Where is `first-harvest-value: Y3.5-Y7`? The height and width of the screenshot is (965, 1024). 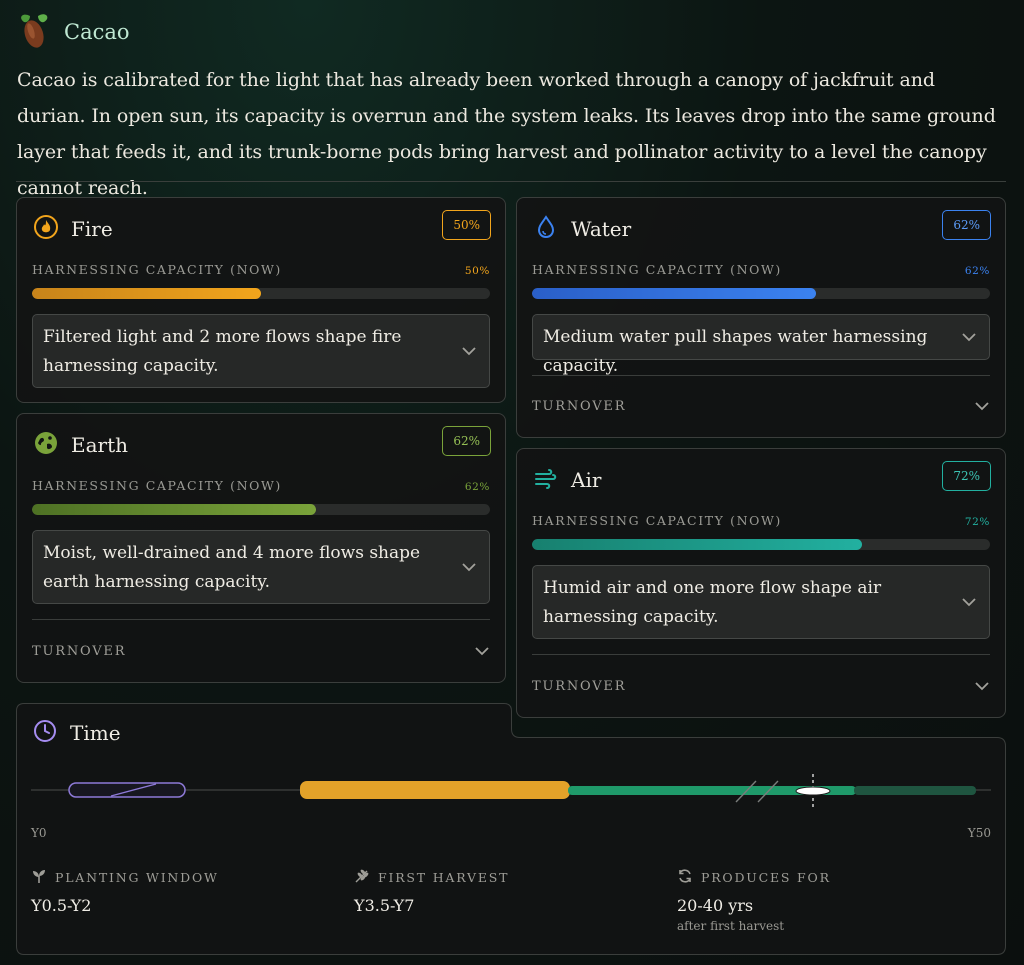 first-harvest-value: Y3.5-Y7 is located at coordinates (384, 905).